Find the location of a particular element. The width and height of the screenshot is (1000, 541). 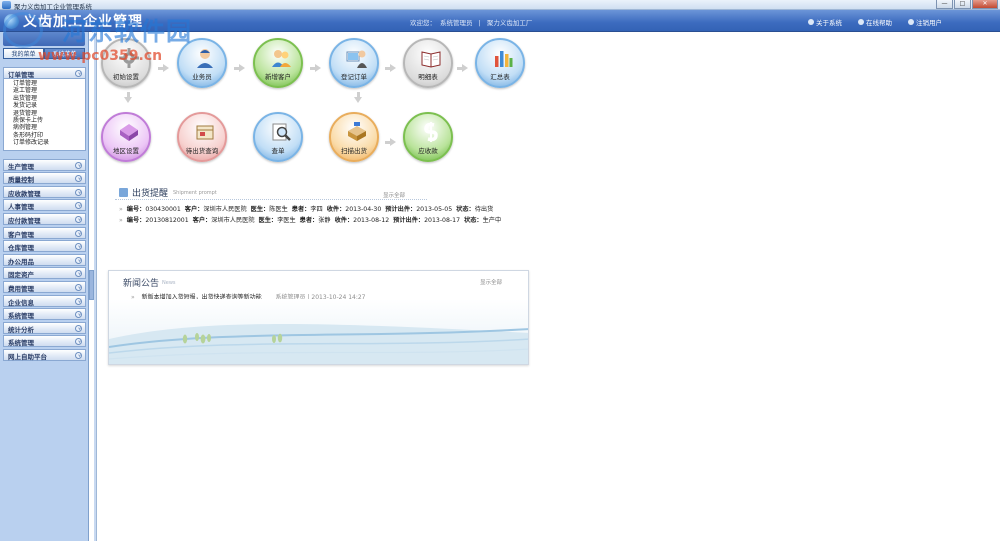

workflow-node-register-order: 登记订单 is located at coordinates (354, 63).